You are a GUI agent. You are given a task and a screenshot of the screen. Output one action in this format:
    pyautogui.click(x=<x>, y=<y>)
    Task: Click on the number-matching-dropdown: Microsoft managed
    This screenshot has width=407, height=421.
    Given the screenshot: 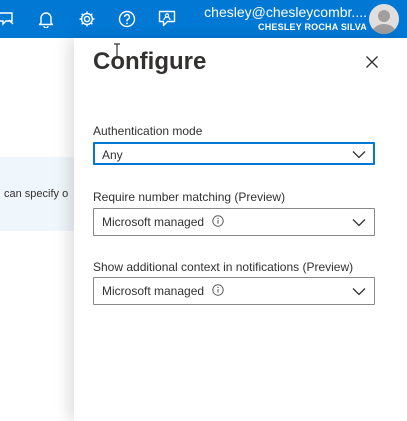 What is the action you would take?
    pyautogui.click(x=234, y=222)
    